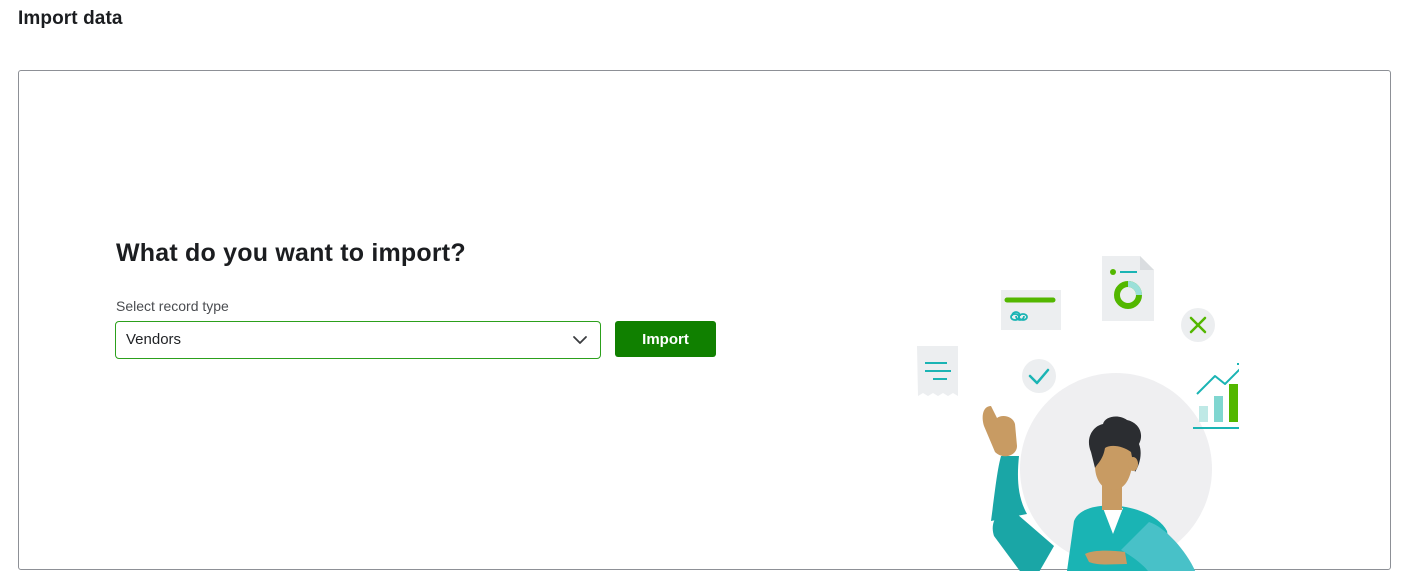 The width and height of the screenshot is (1405, 582). What do you see at coordinates (1198, 325) in the screenshot?
I see `x-circle-icon` at bounding box center [1198, 325].